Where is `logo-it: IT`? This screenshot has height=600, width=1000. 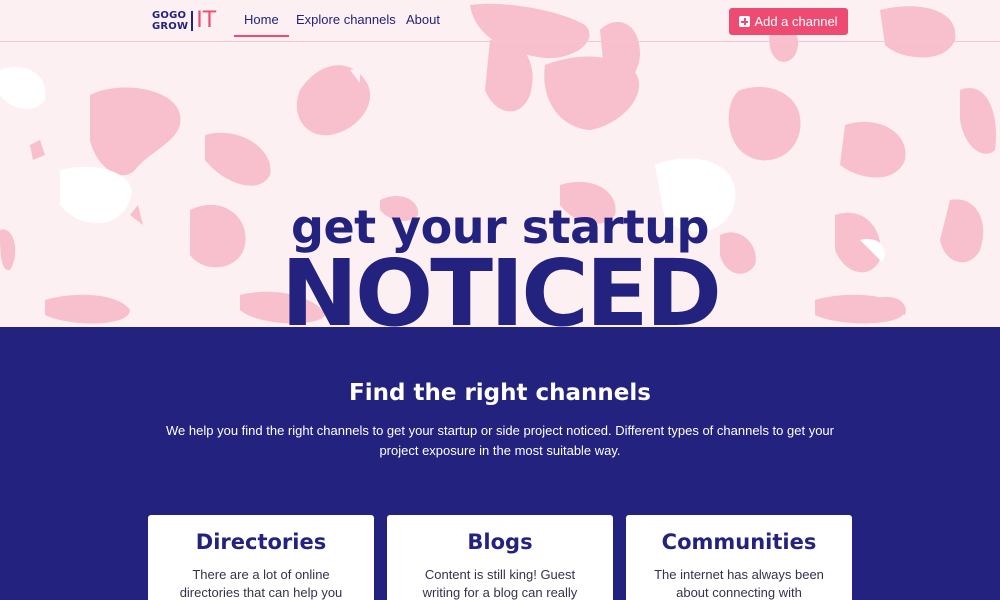 logo-it: IT is located at coordinates (206, 20).